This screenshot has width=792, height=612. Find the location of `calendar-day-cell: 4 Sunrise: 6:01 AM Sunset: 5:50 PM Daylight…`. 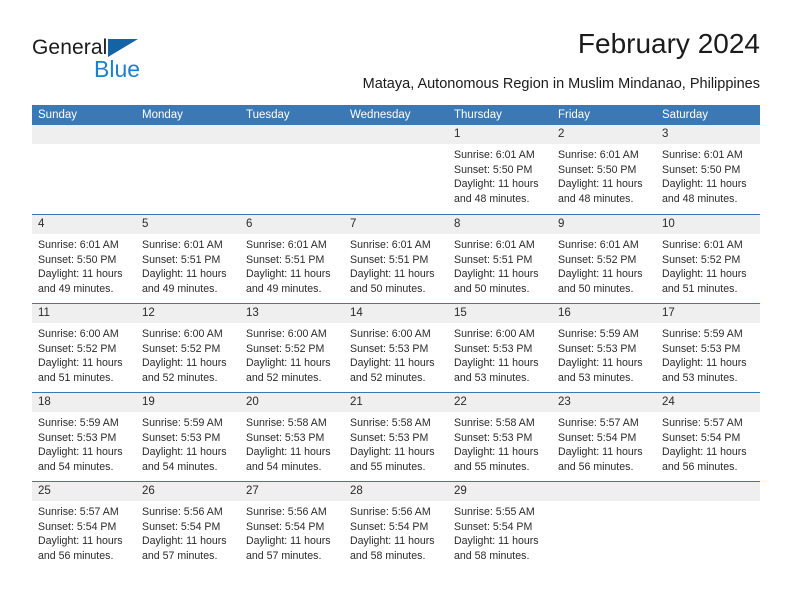

calendar-day-cell: 4 Sunrise: 6:01 AM Sunset: 5:50 PM Daylight… is located at coordinates (84, 259).